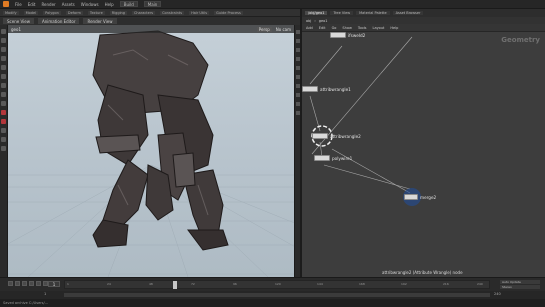 The image size is (545, 307). I want to click on timeline-tick: 96, so click(235, 284).